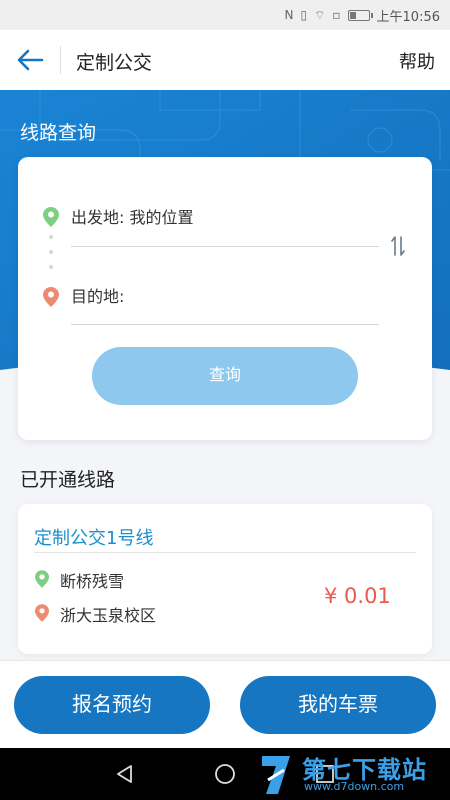 The height and width of the screenshot is (800, 450). I want to click on signup-reservation-button: 报名预约, so click(112, 705).